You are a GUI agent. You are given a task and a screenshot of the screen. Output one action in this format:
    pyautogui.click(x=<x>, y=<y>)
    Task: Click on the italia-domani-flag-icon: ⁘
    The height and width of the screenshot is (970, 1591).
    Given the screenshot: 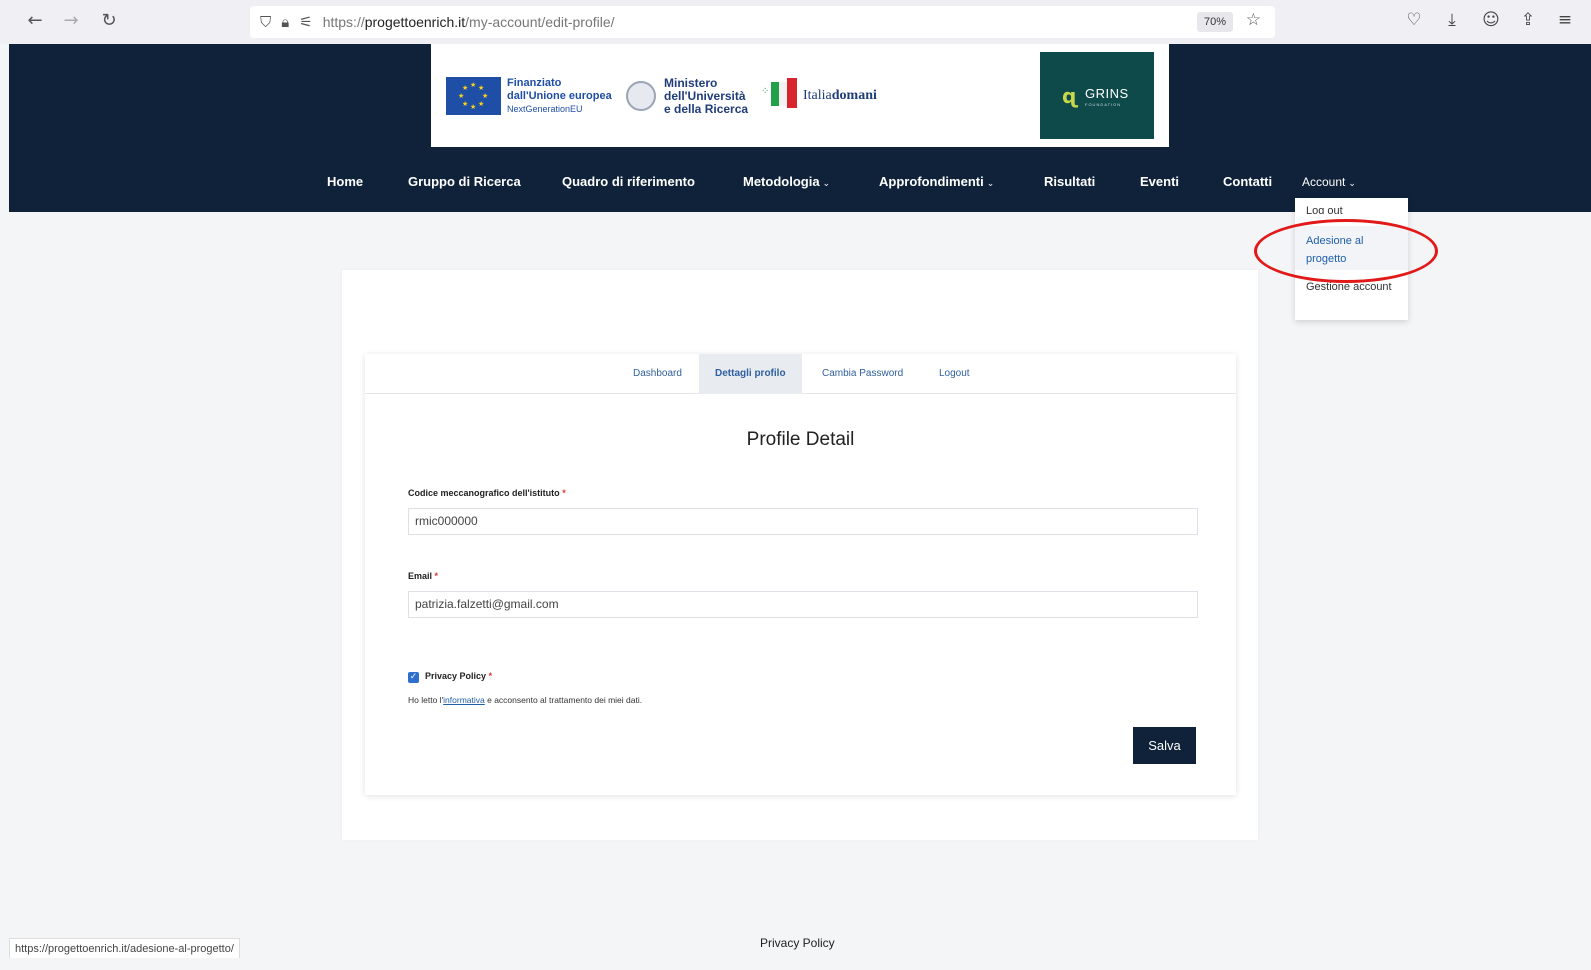 What is the action you would take?
    pyautogui.click(x=781, y=94)
    